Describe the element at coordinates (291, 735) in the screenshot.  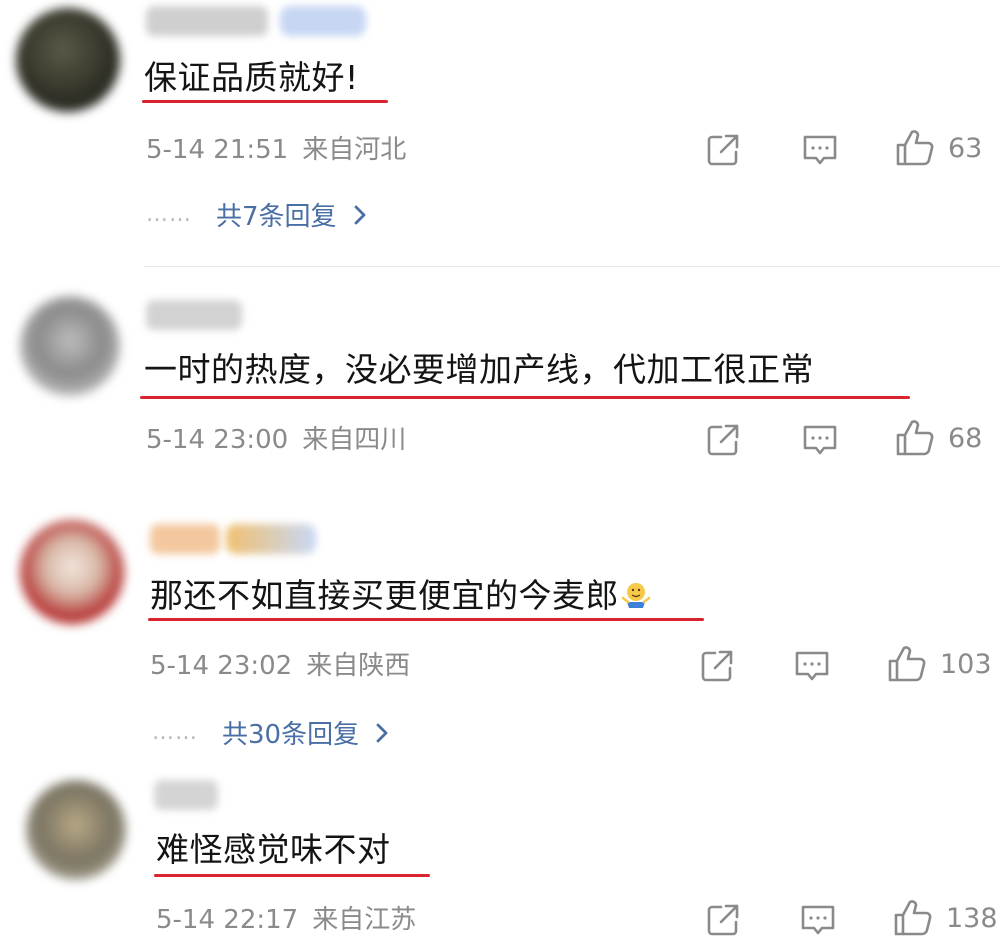
I see `replies-count-label: 共30条回复` at that location.